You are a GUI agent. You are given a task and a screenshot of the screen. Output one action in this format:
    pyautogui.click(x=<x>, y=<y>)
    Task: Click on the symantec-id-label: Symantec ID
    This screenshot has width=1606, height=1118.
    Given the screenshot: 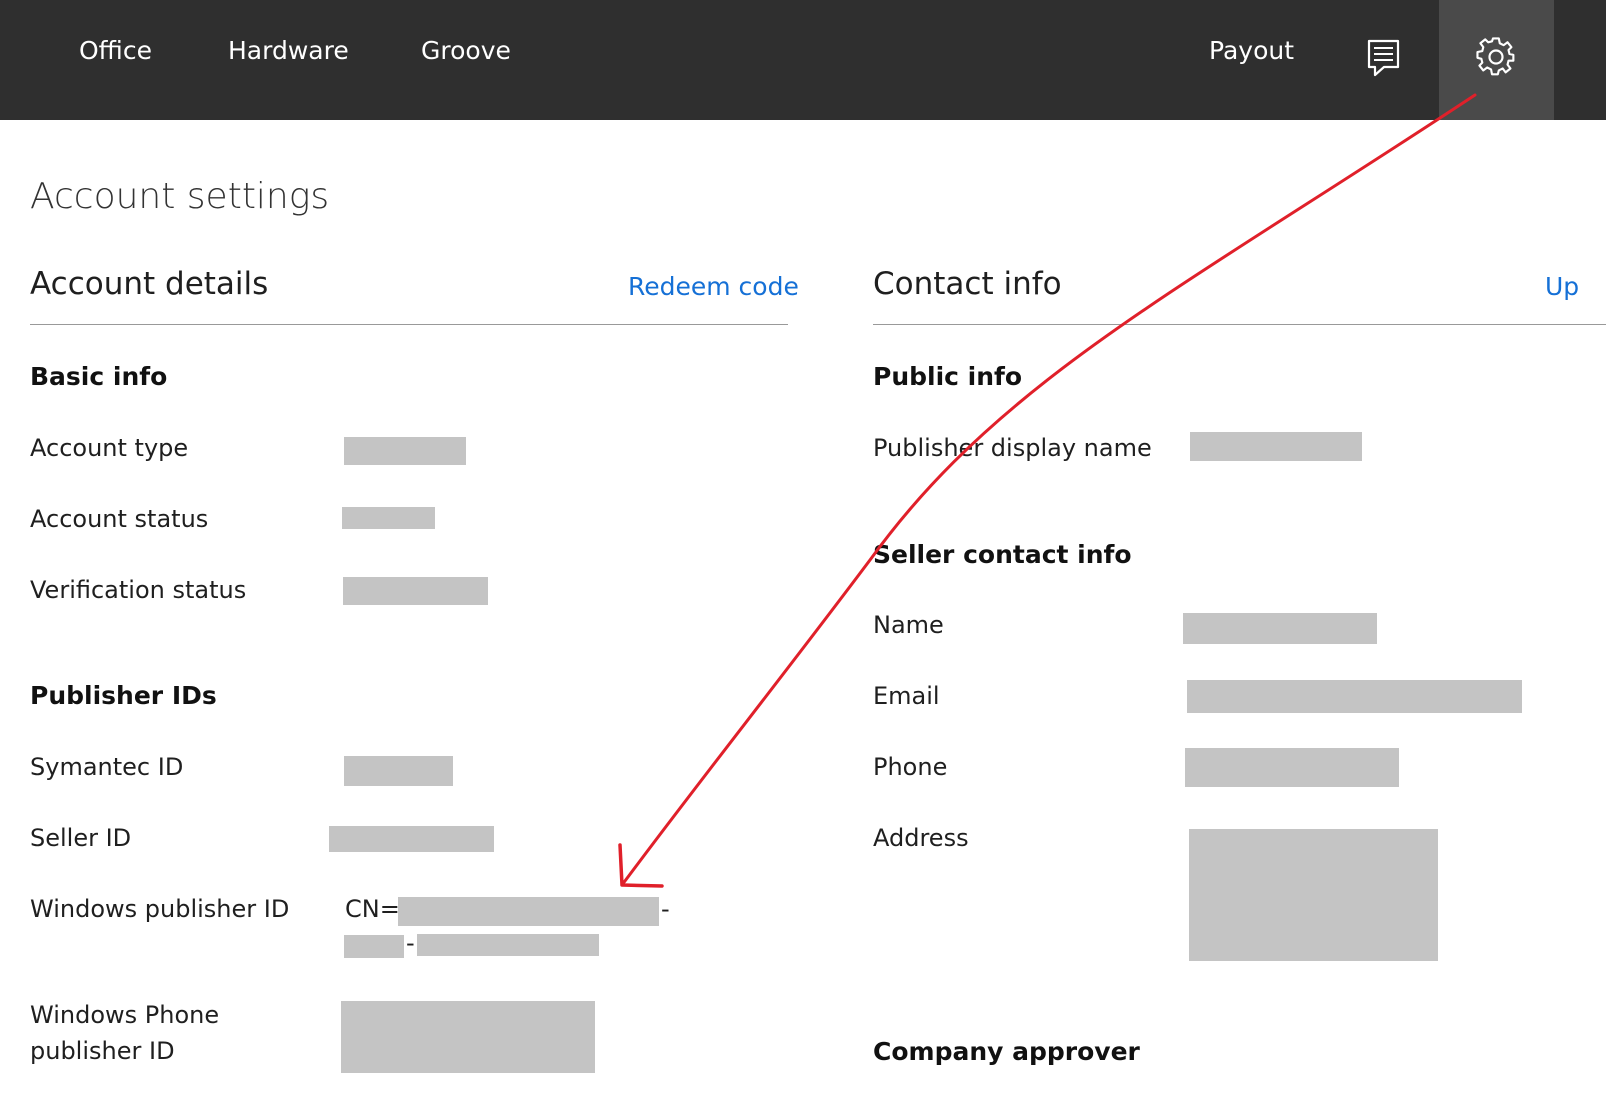 What is the action you would take?
    pyautogui.click(x=107, y=767)
    